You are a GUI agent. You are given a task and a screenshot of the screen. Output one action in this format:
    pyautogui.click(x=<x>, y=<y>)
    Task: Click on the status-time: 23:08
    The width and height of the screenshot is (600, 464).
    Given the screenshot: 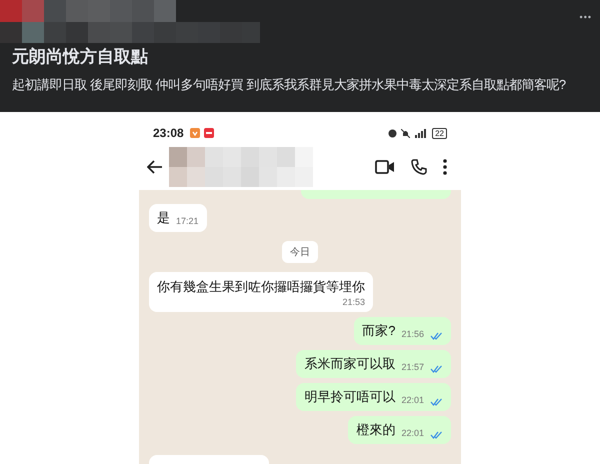 What is the action you would take?
    pyautogui.click(x=168, y=133)
    